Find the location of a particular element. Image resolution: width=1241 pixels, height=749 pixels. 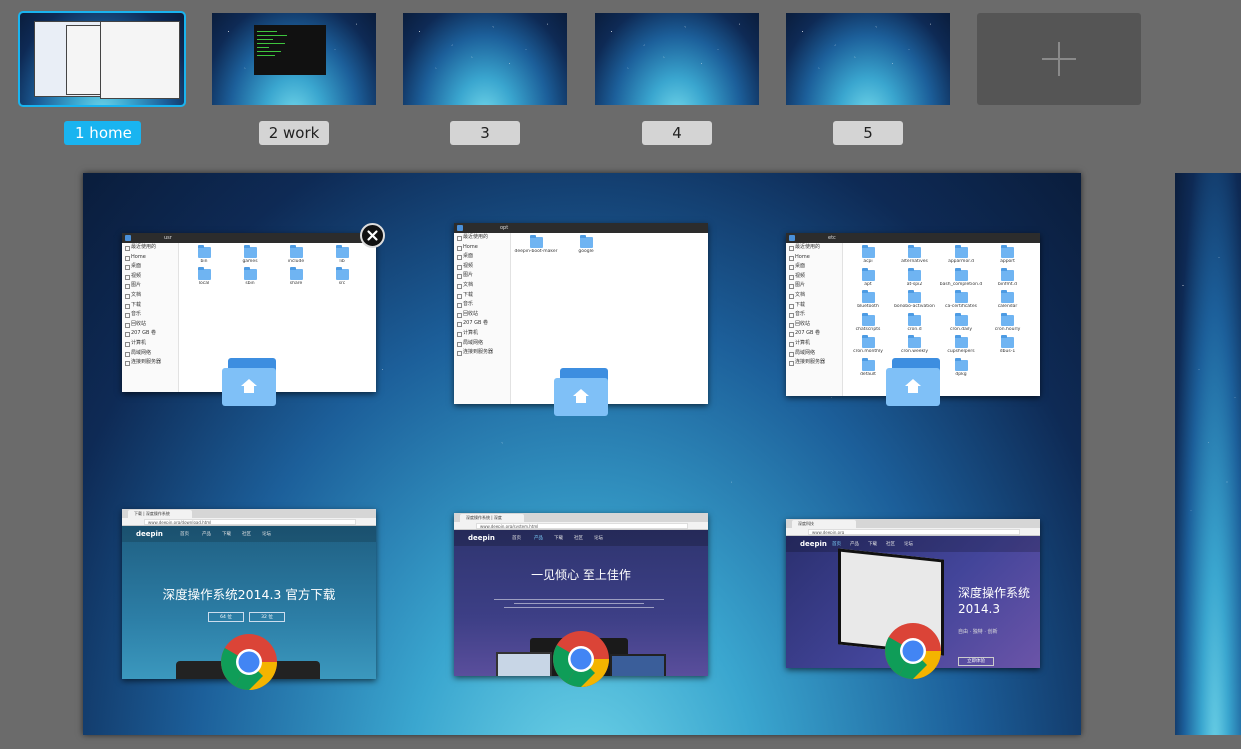

folder-name: calendar is located at coordinates (1007, 306).